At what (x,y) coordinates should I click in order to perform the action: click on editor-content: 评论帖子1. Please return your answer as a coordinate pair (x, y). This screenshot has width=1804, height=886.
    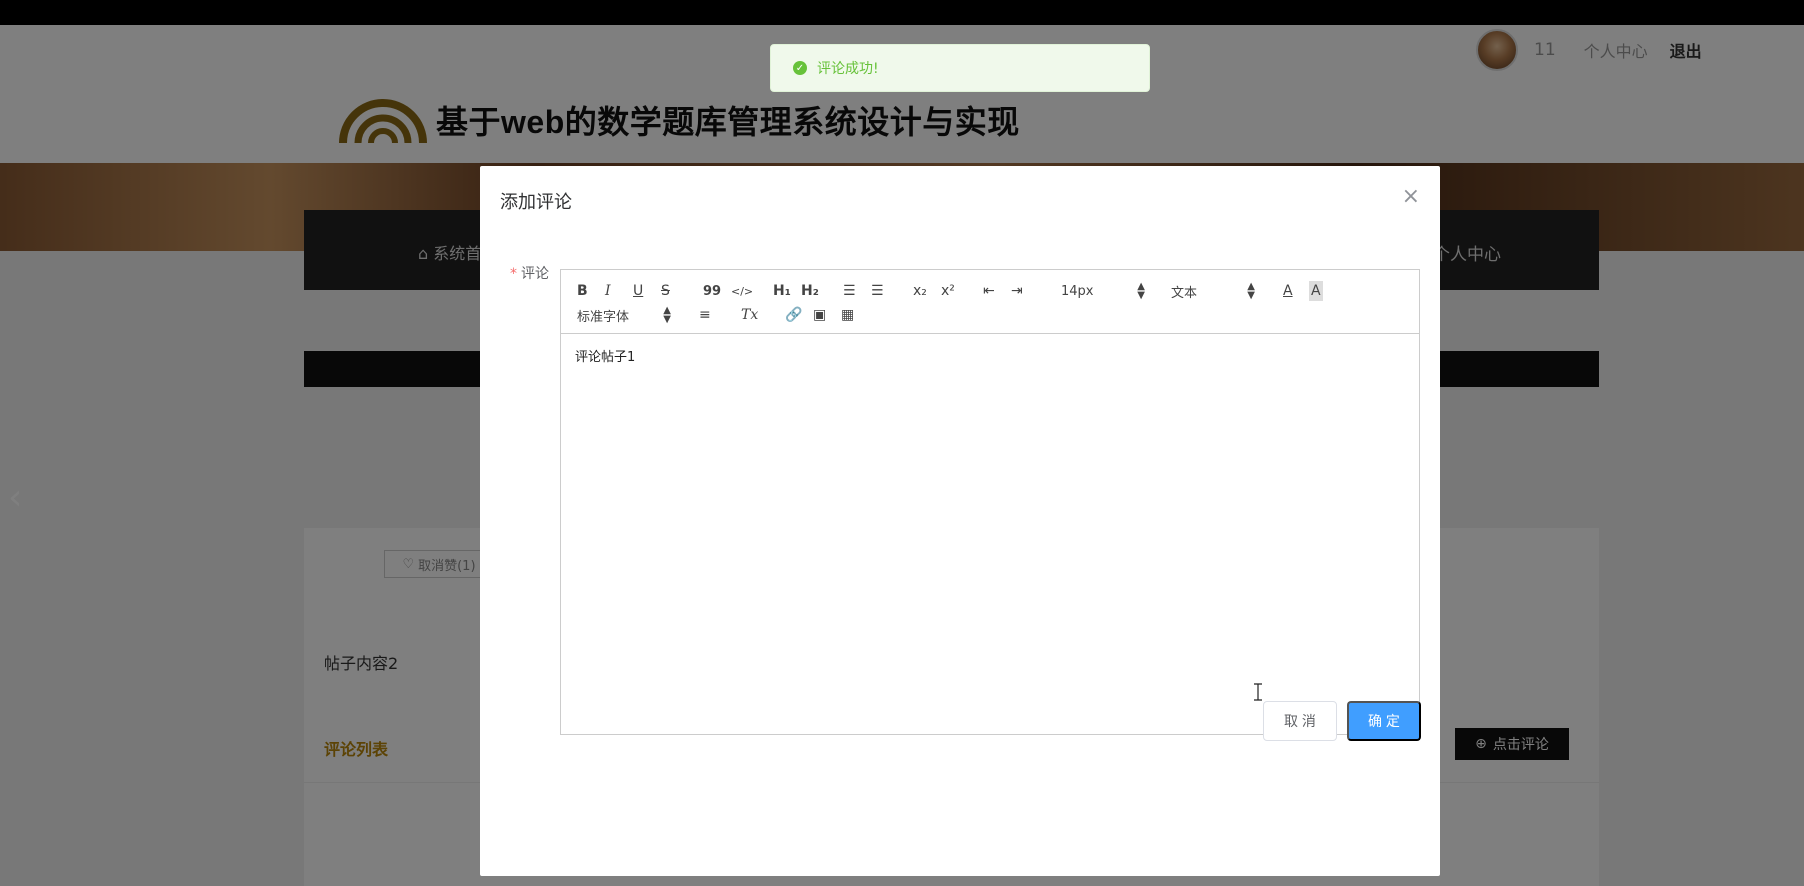
    Looking at the image, I should click on (605, 355).